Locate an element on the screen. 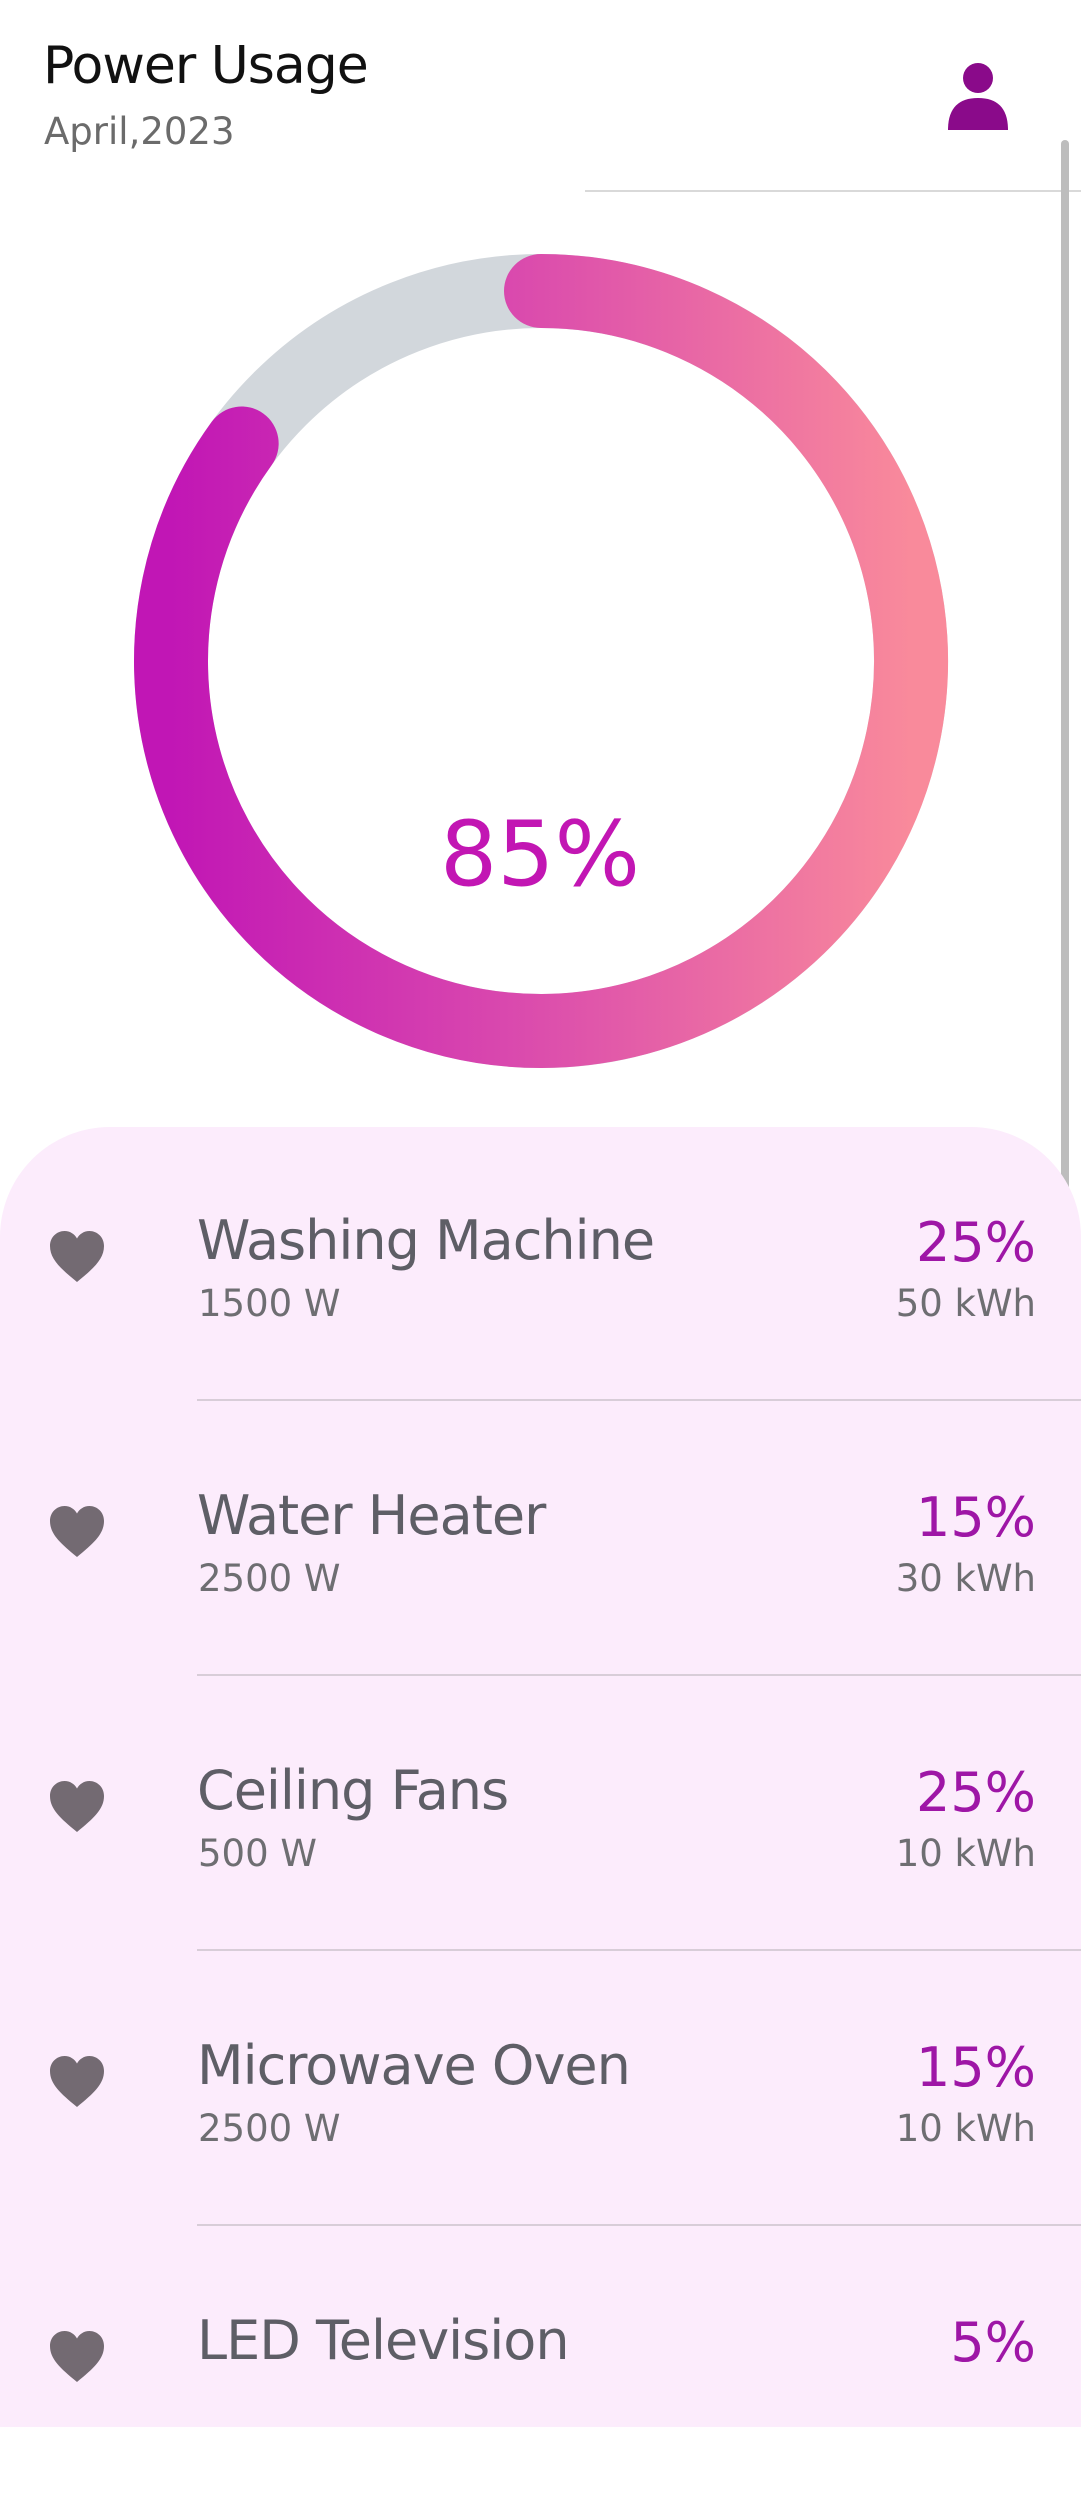  appliance-energy: 30 kWh is located at coordinates (965, 1578).